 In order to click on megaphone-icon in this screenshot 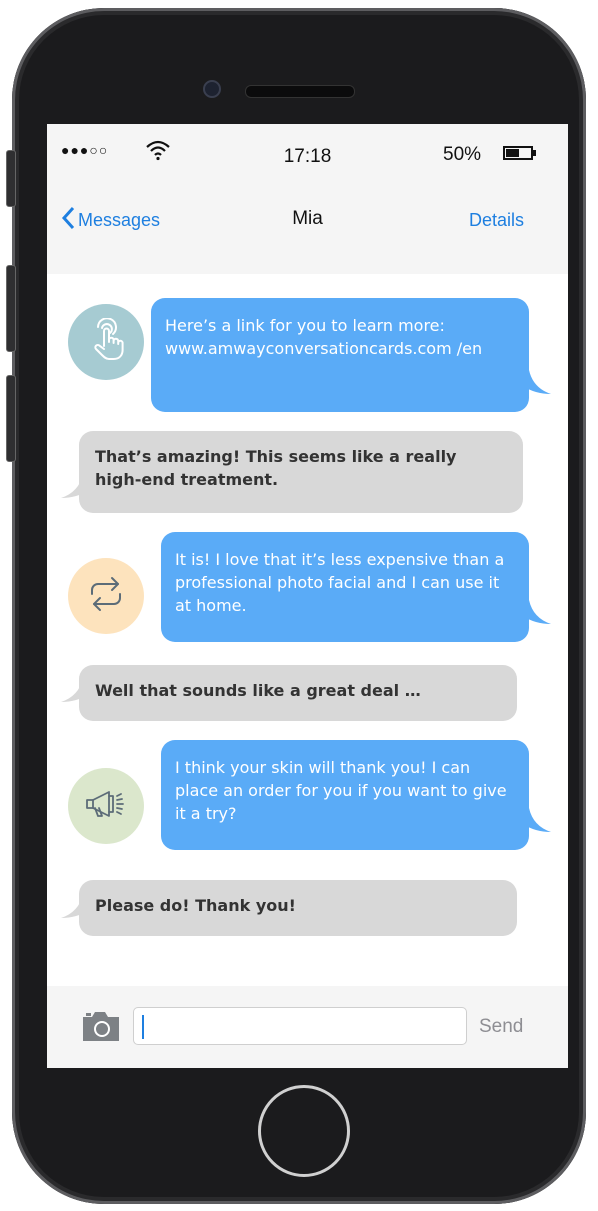, I will do `click(106, 806)`.